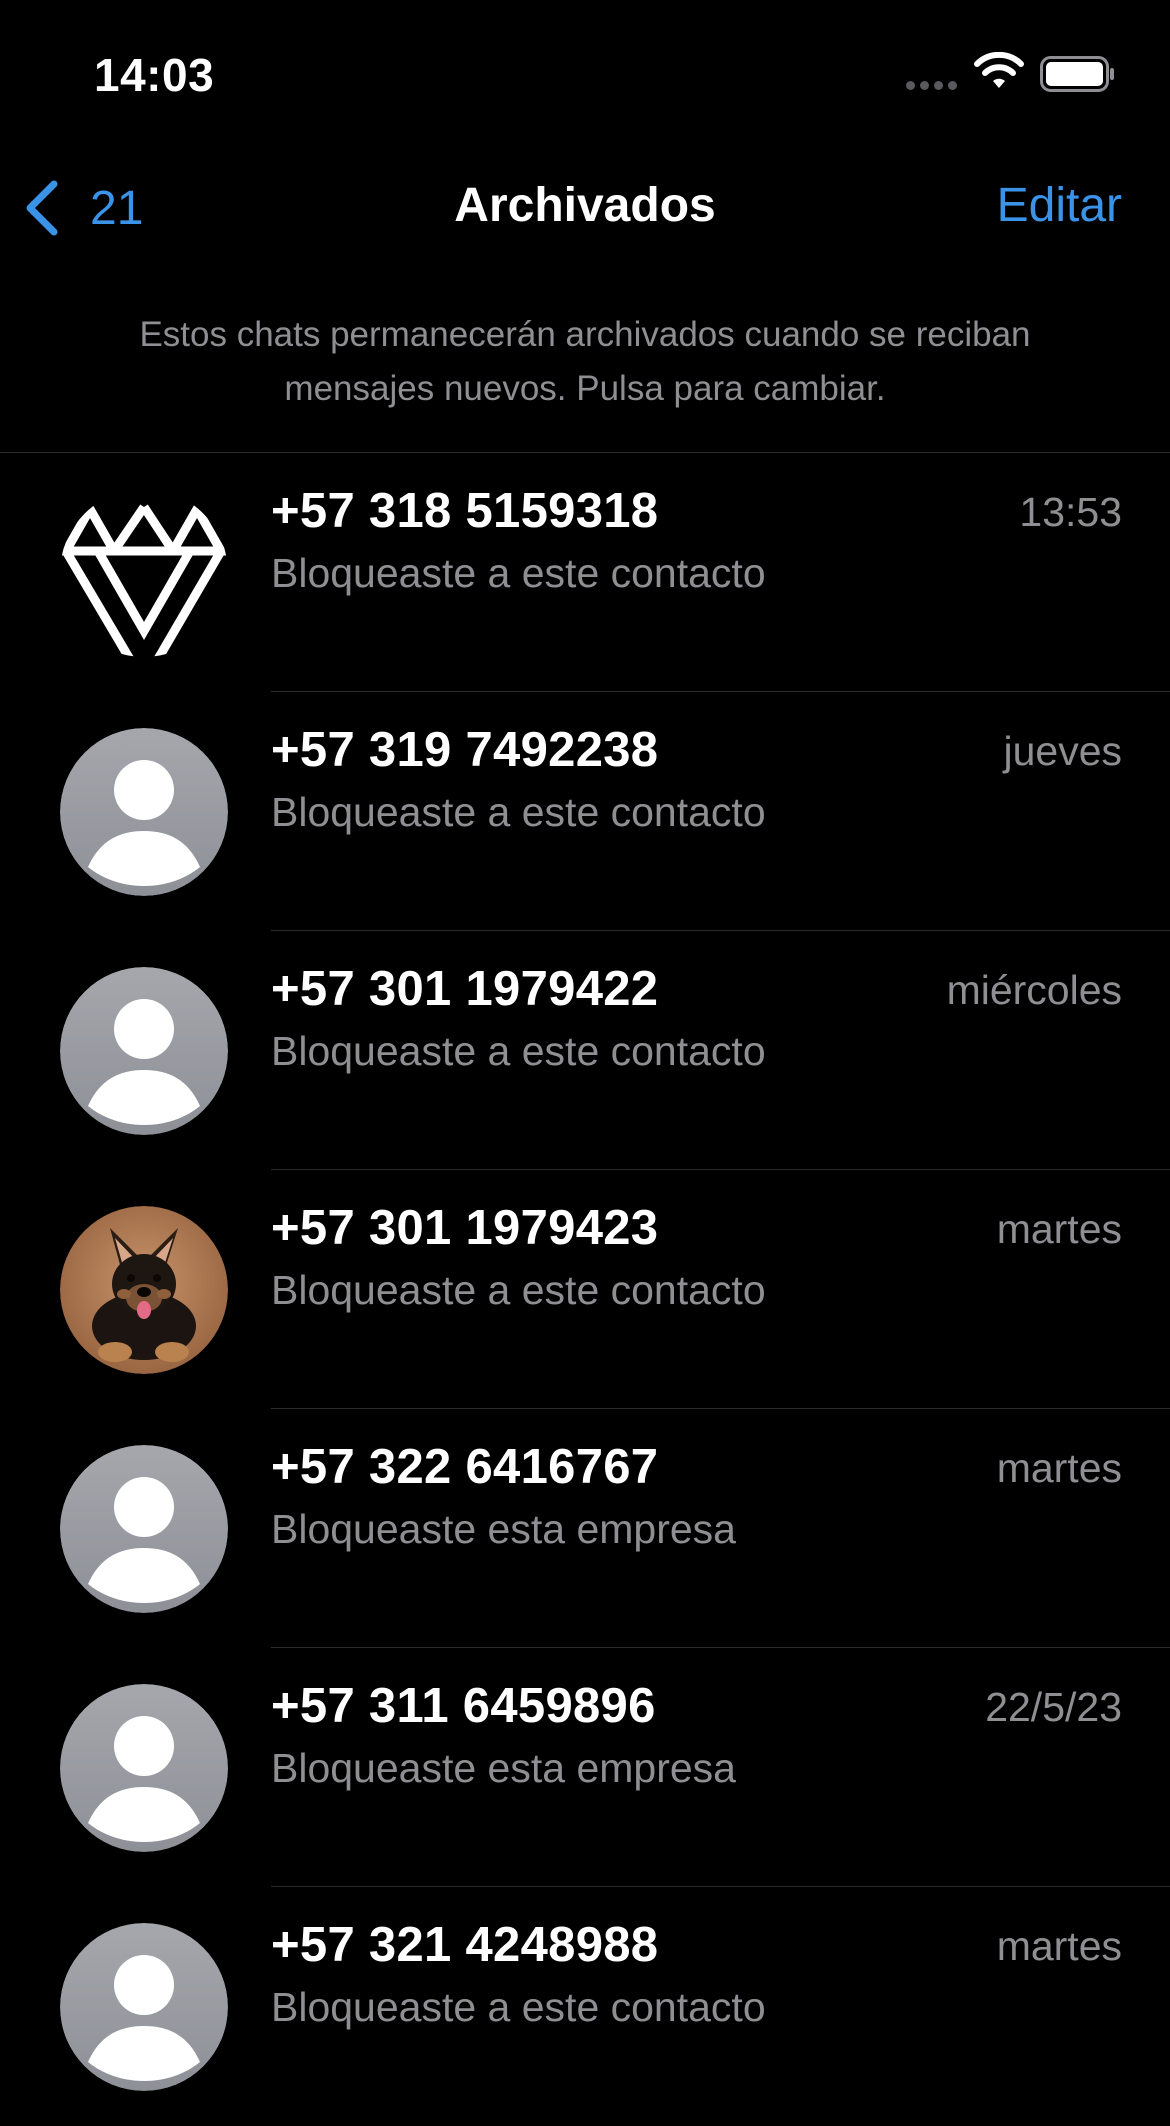 The height and width of the screenshot is (2126, 1170). I want to click on chat-name: +57 311 6459896, so click(463, 1706).